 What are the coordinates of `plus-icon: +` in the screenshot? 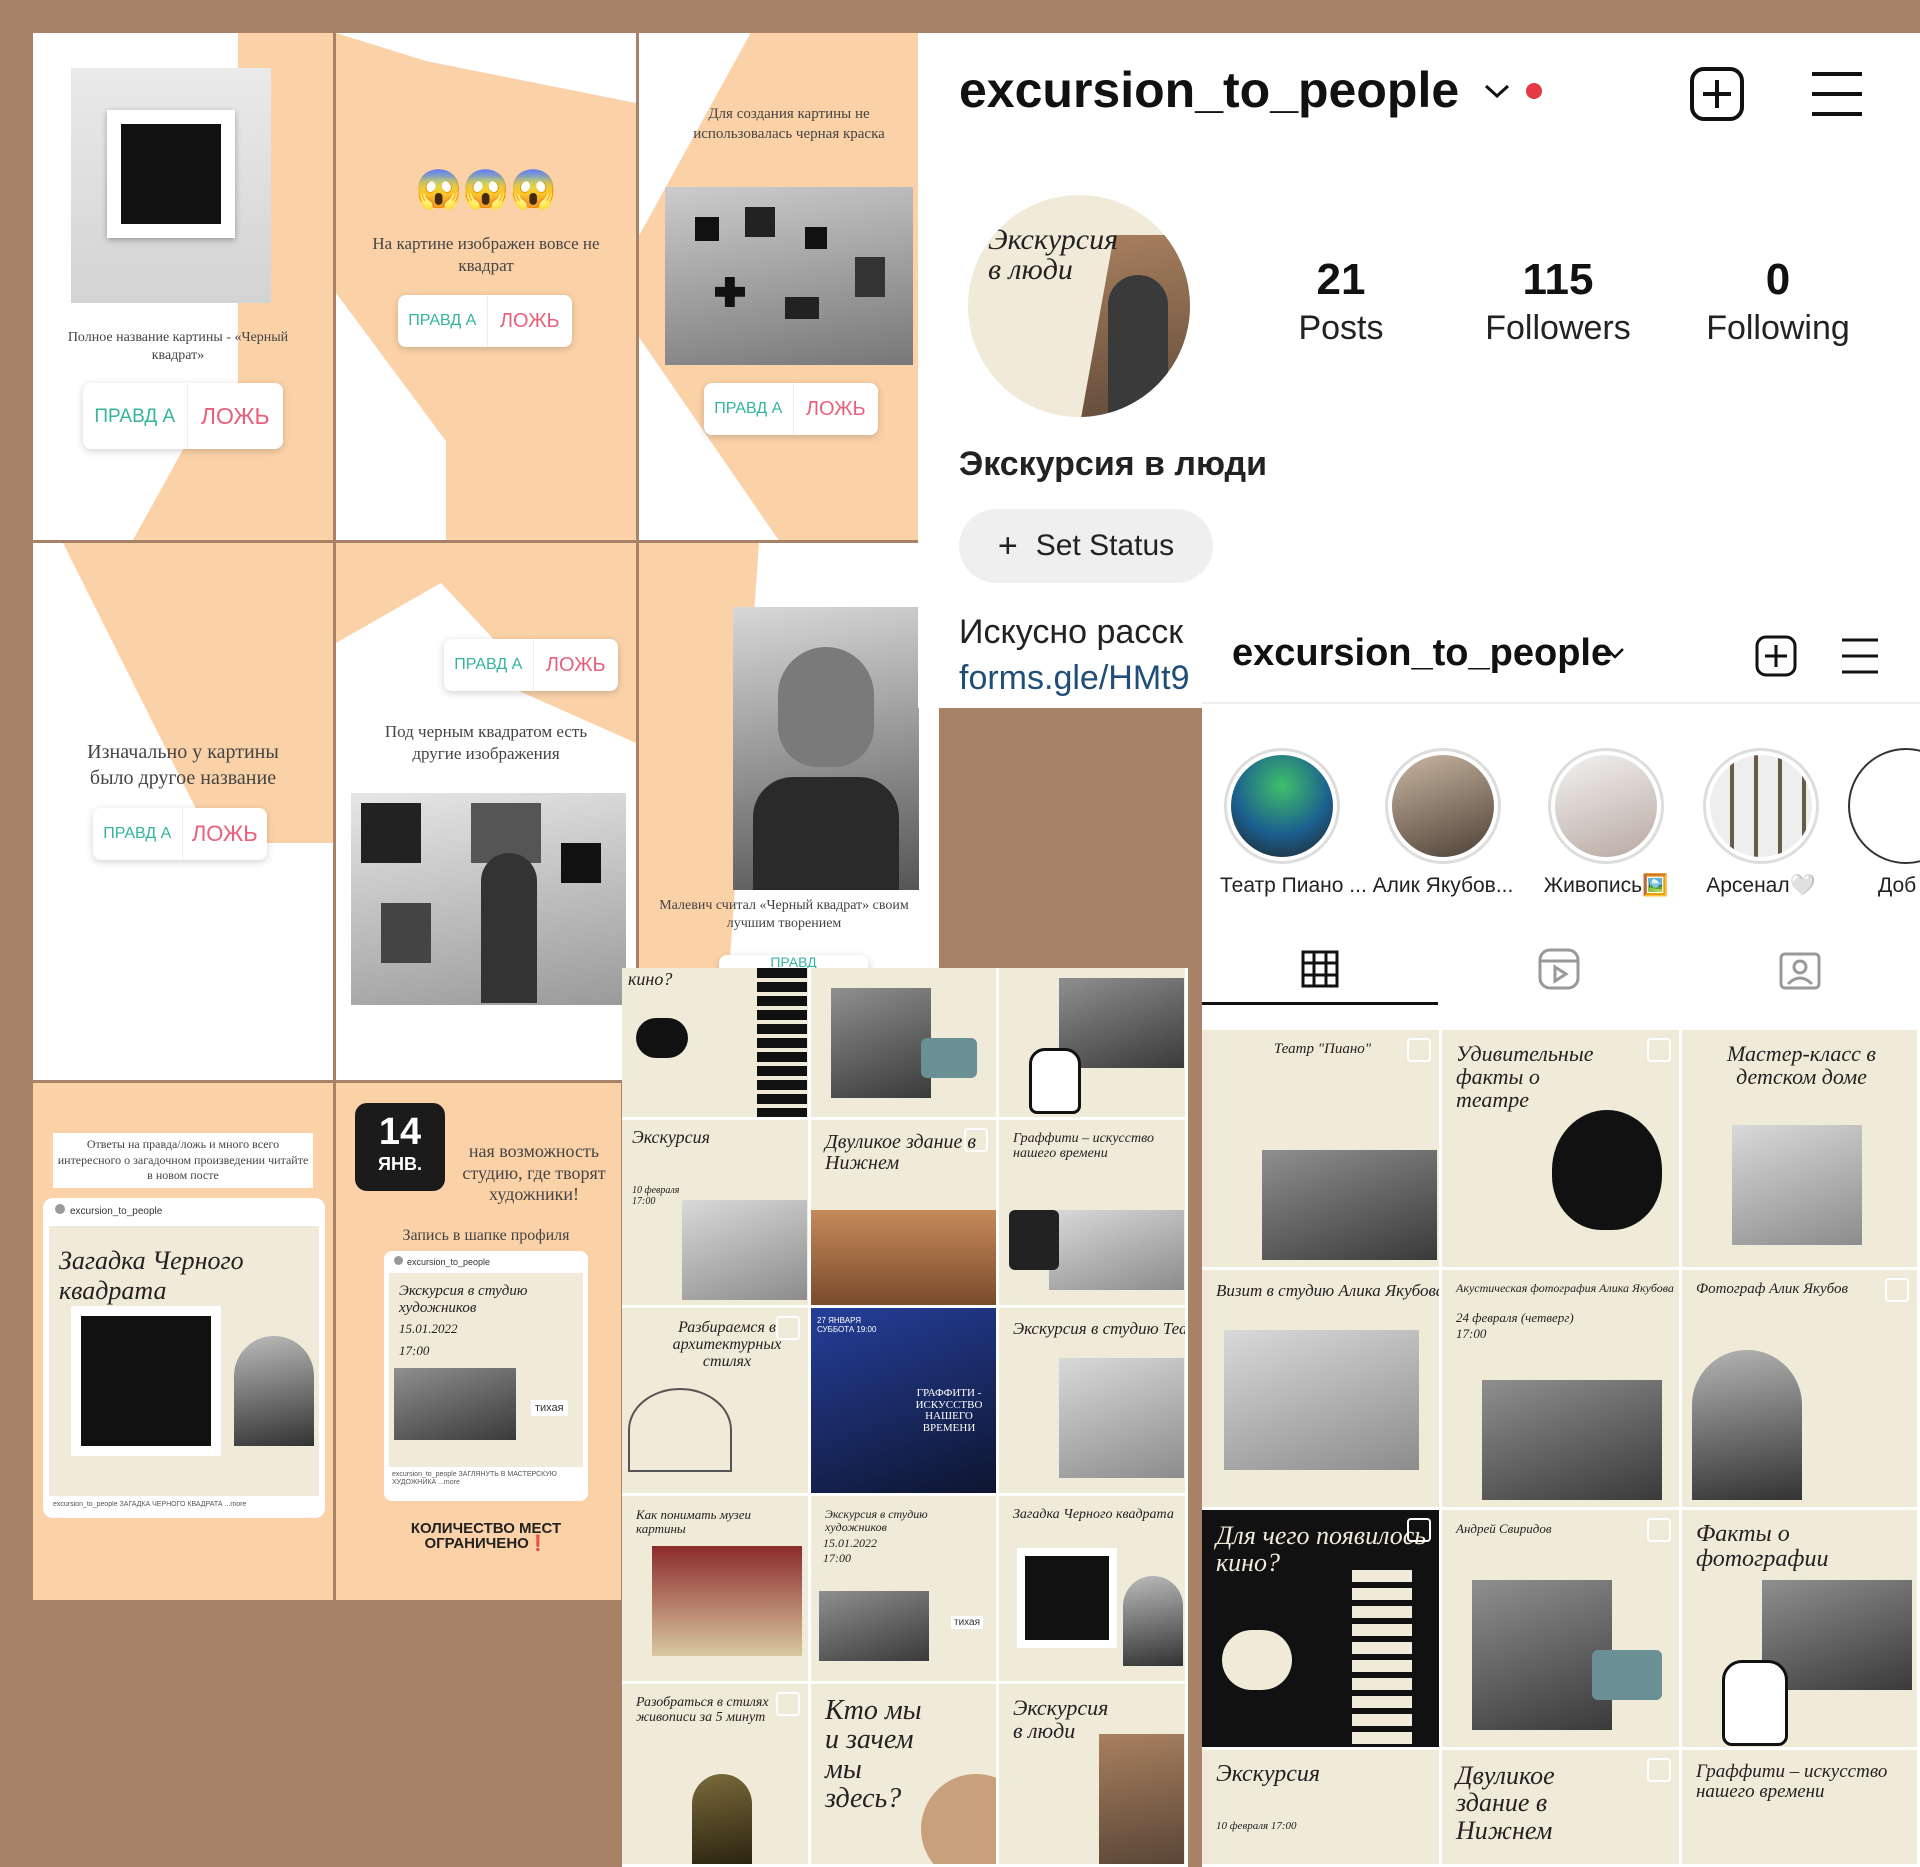 It's located at (1007, 545).